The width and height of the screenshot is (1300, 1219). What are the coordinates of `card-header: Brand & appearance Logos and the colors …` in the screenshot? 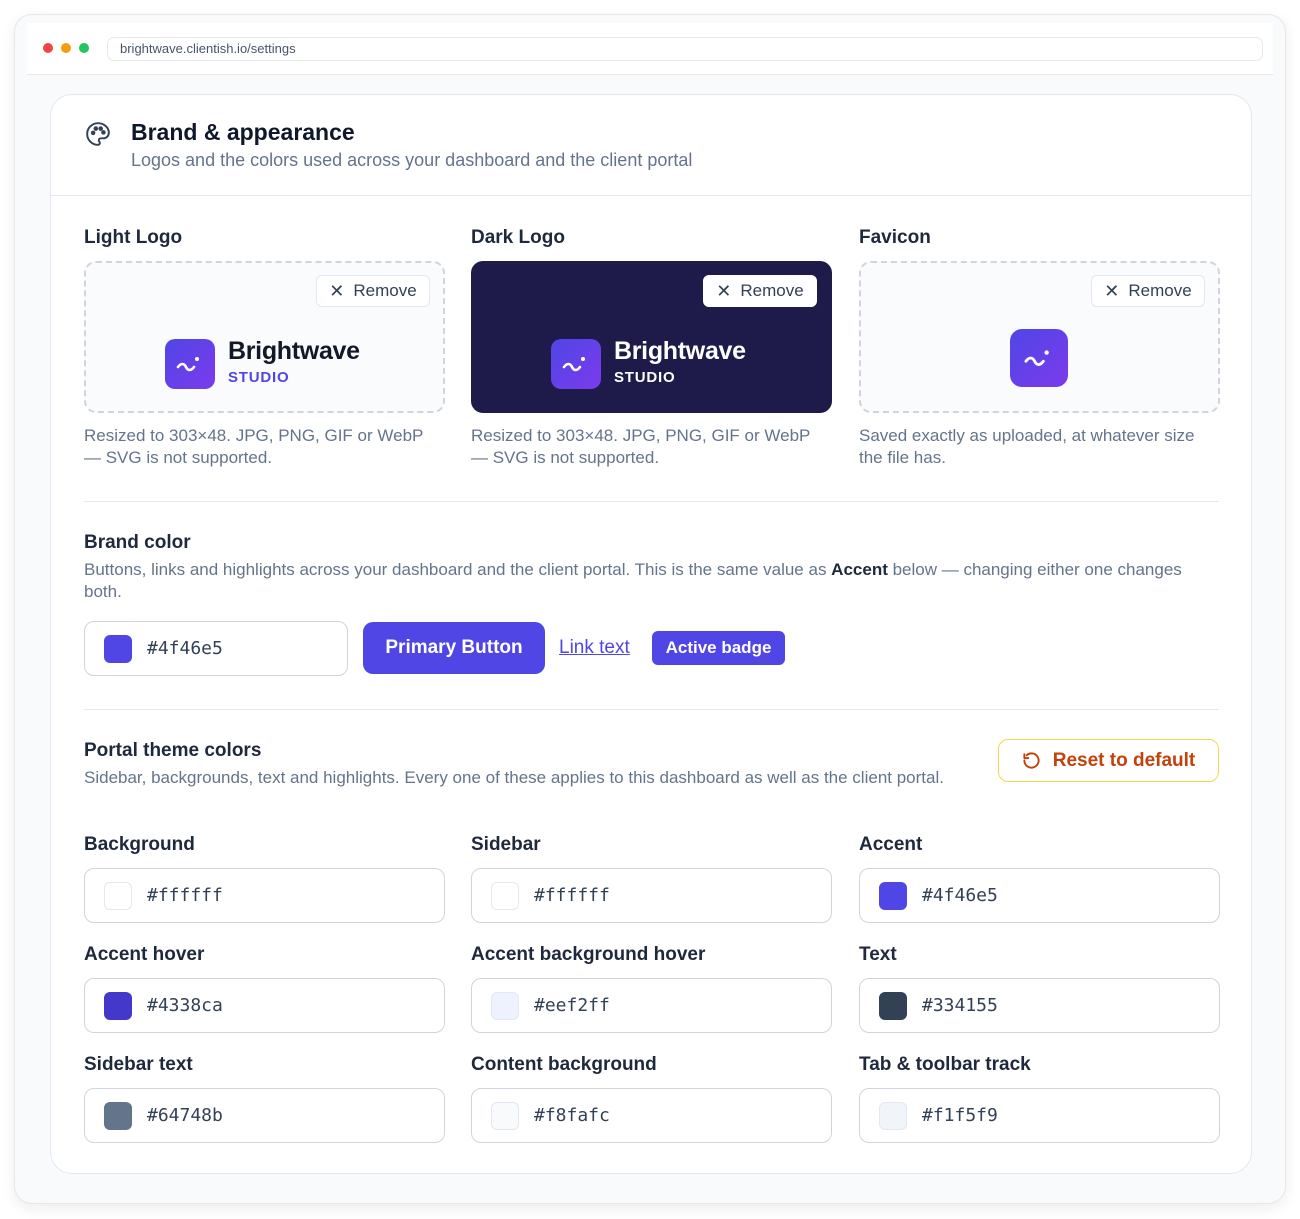 It's located at (651, 145).